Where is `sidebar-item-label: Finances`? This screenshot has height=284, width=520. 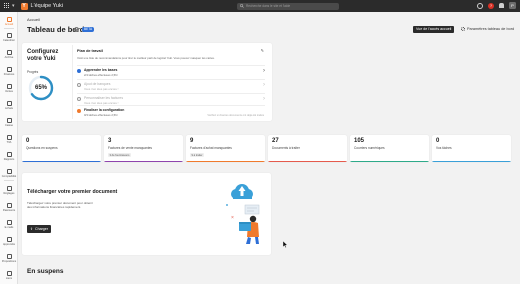 sidebar-item-label: Finances is located at coordinates (9, 74).